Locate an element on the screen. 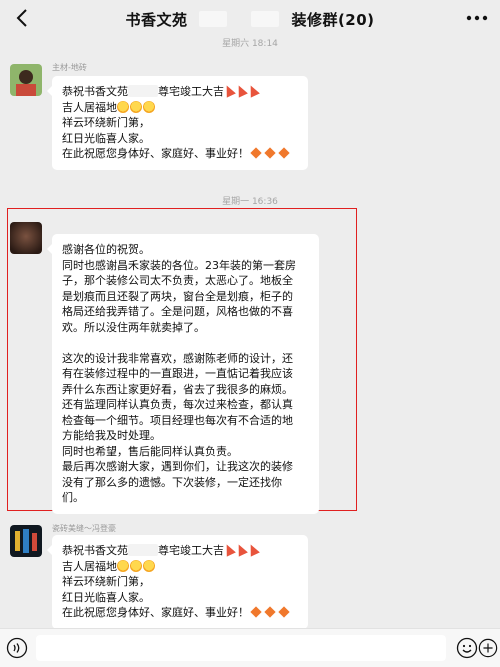 Image resolution: width=500 pixels, height=667 pixels. chat-title: 书香文苑 装修群(20) is located at coordinates (250, 19).